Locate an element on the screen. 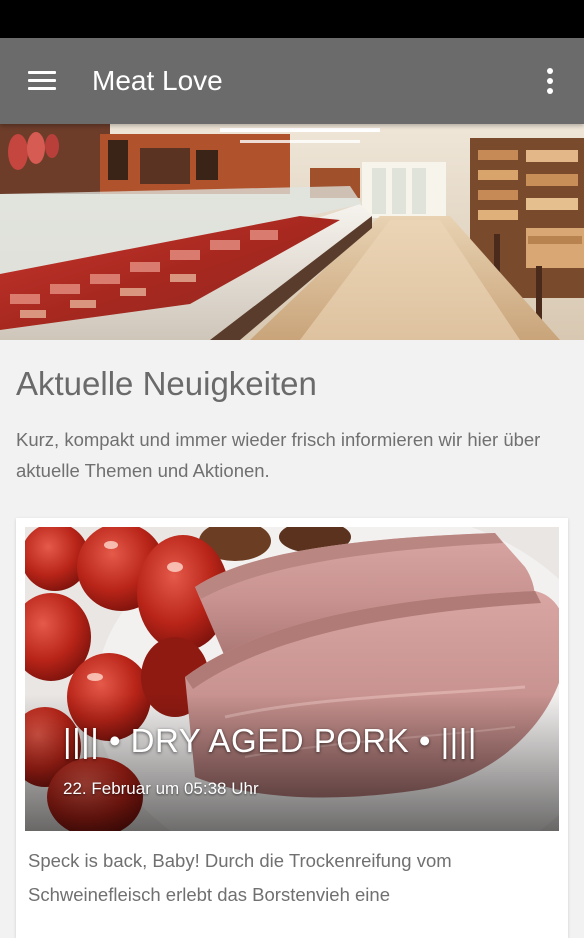 The height and width of the screenshot is (938, 584). news-date: 22. Februar um 05:38 Uhr is located at coordinates (161, 788).